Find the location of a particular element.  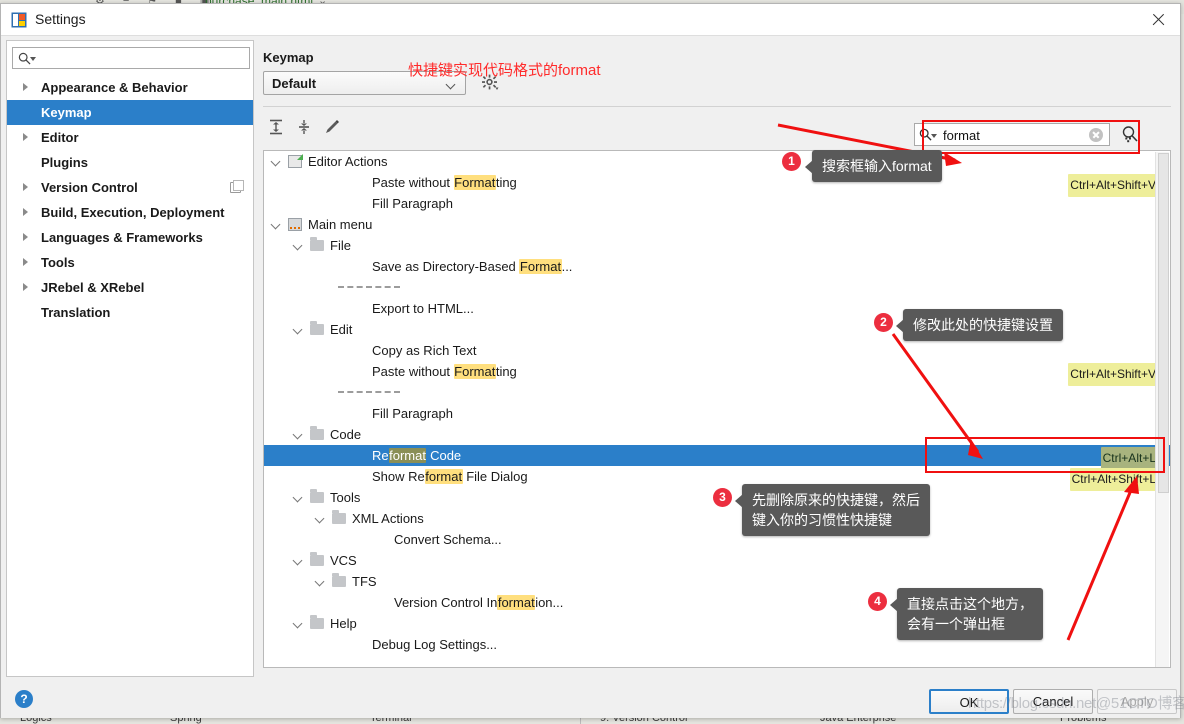

tree-row: Code is located at coordinates (717, 434).